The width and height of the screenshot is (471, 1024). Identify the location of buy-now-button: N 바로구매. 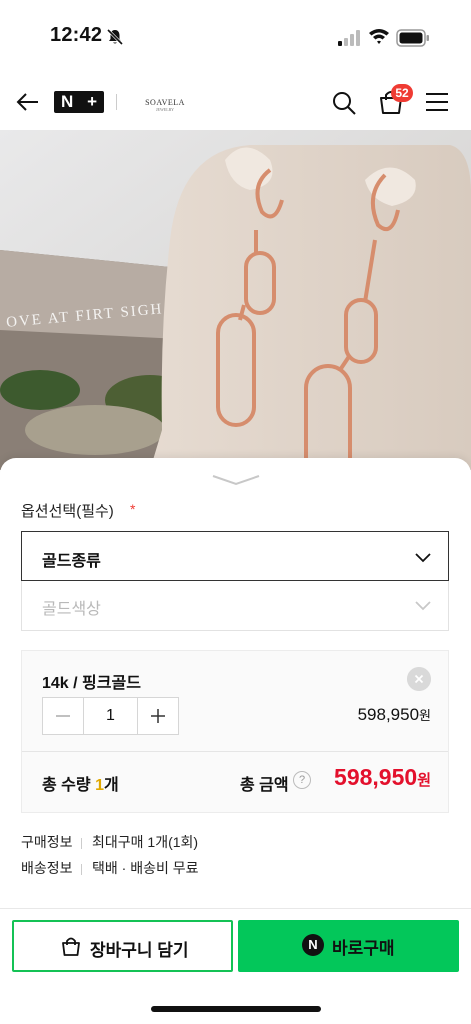
(348, 946).